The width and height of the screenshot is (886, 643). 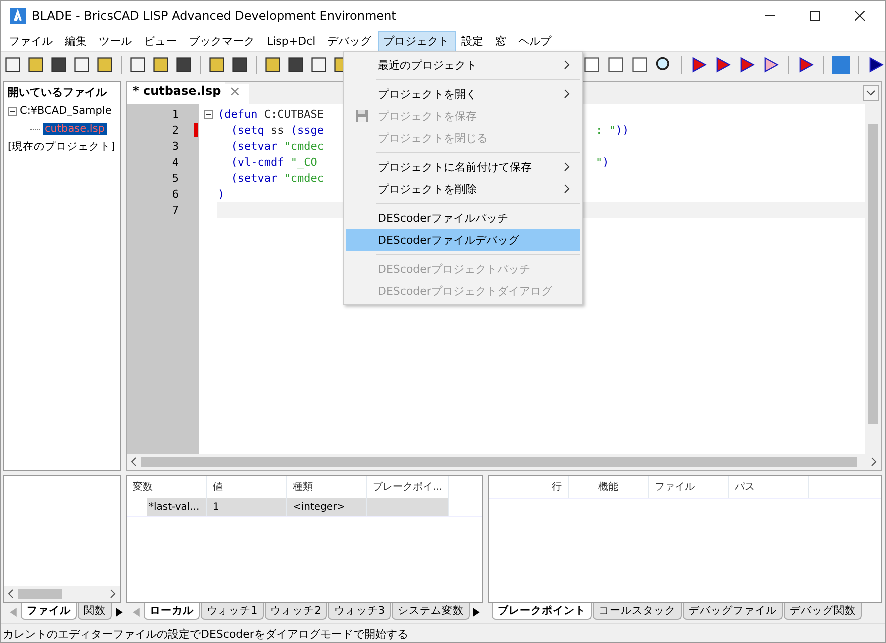 I want to click on code-text: "), so click(x=603, y=162).